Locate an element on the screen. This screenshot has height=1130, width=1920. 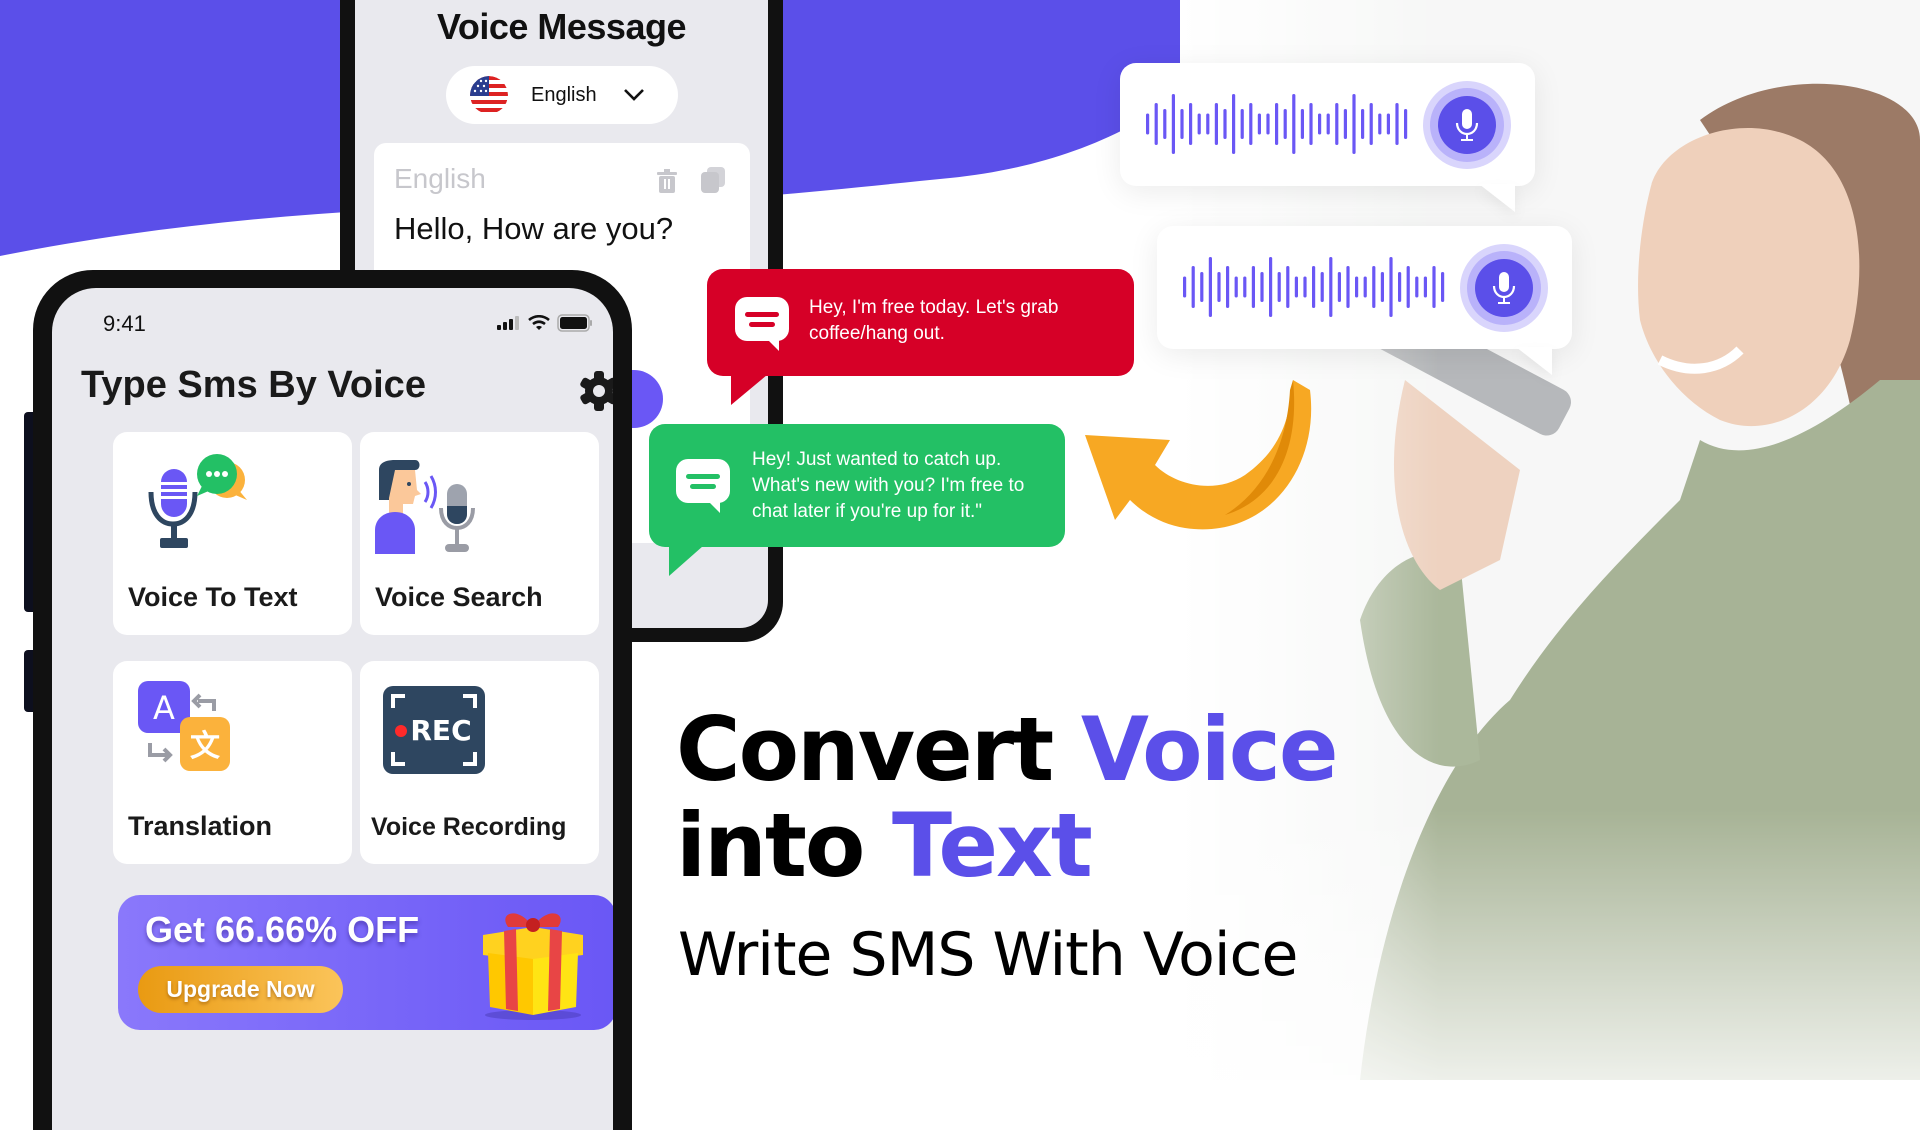
headline-accent: Text is located at coordinates (992, 845).